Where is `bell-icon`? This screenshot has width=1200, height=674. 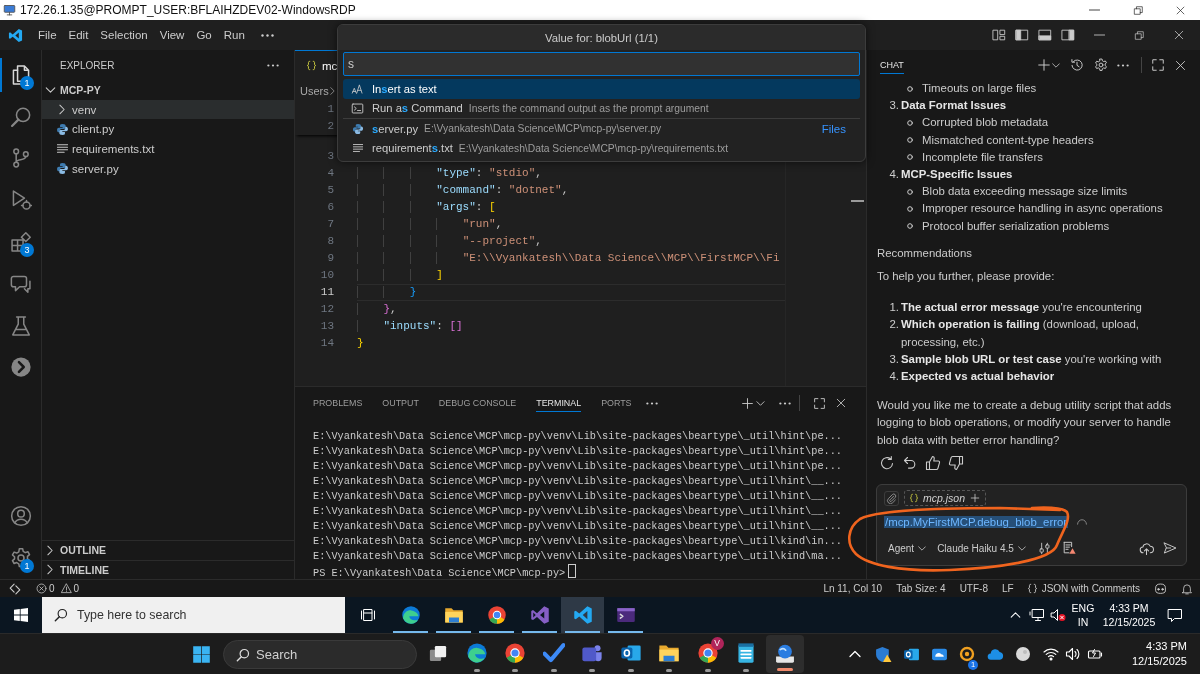 bell-icon is located at coordinates (1187, 588).